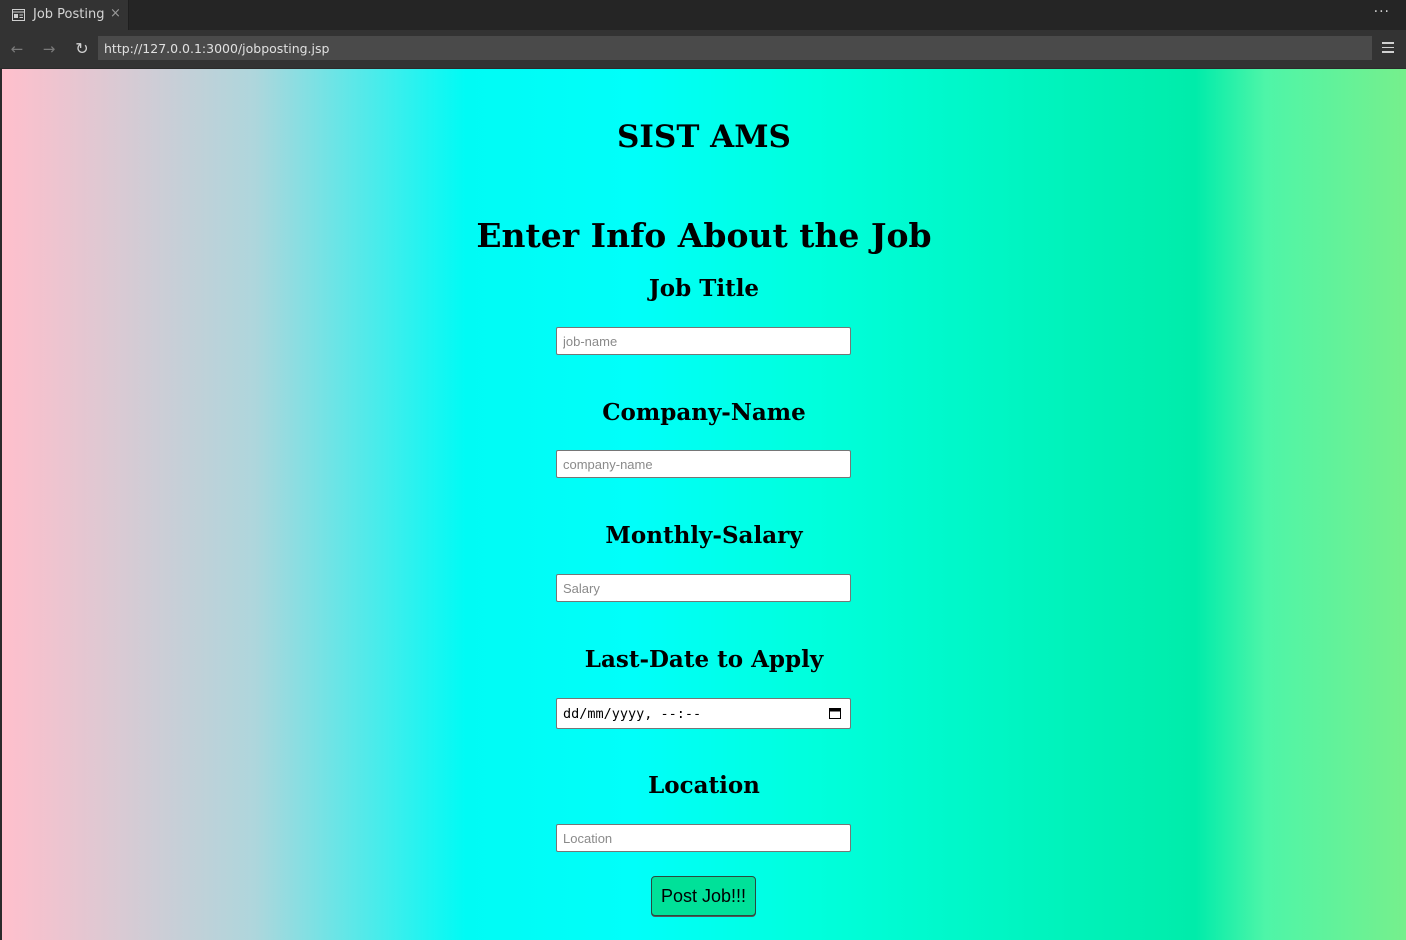 This screenshot has width=1406, height=940. I want to click on monthly-salary-label: Monthly-Salary, so click(704, 535).